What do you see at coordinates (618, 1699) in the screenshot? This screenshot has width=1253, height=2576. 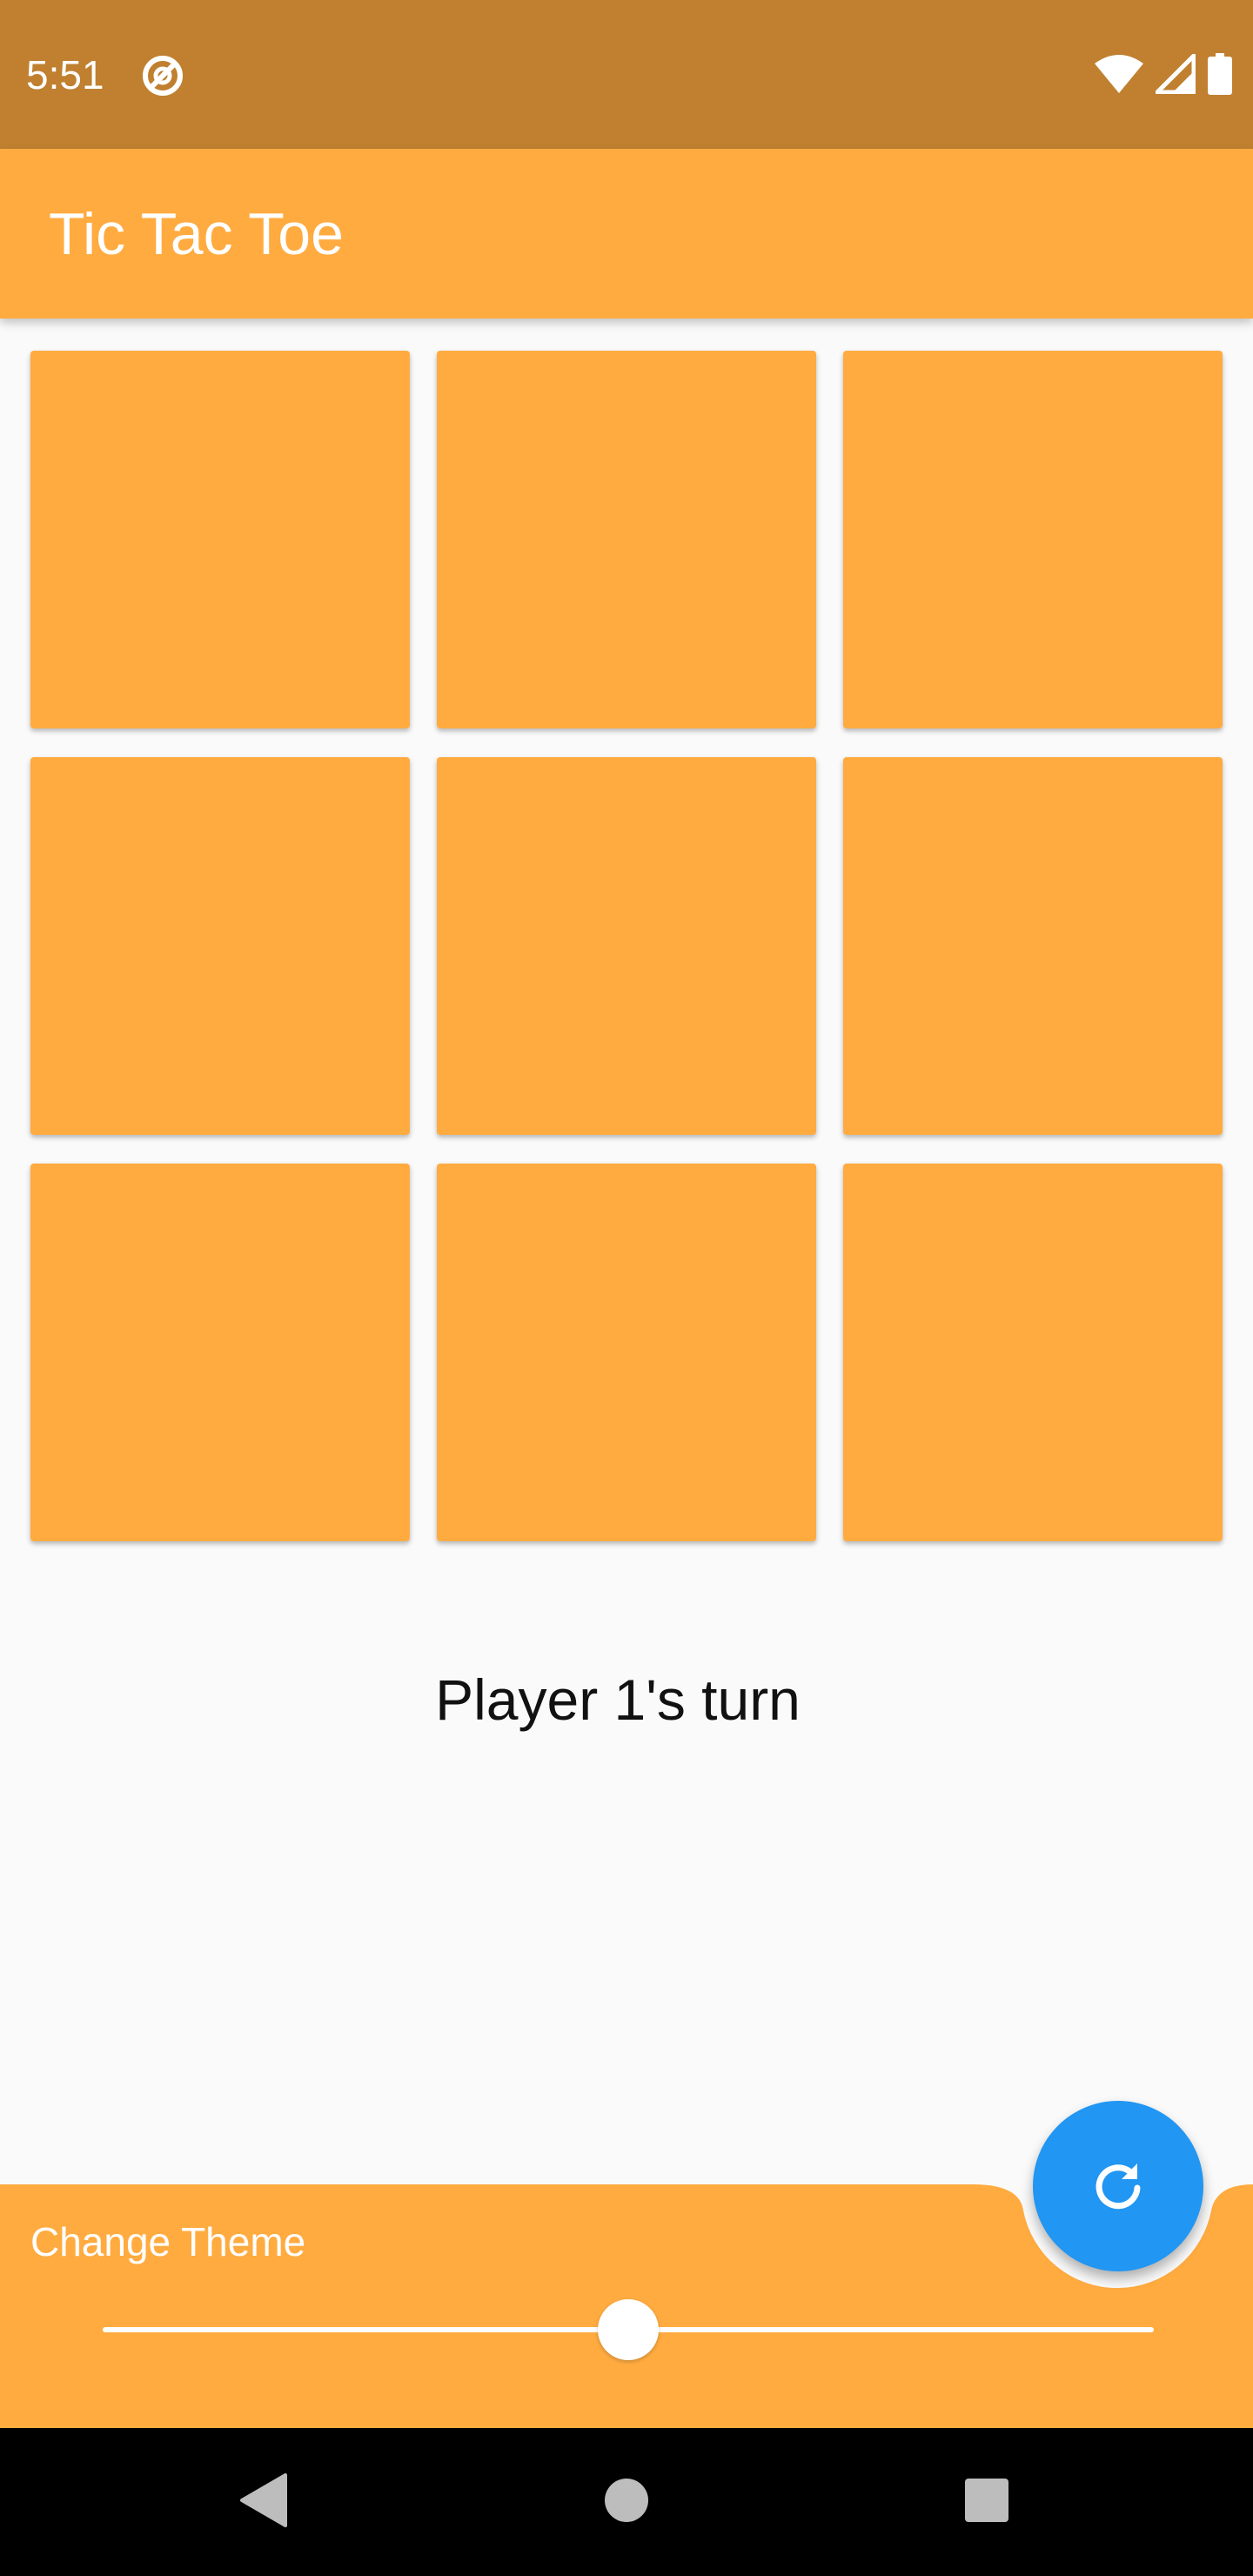 I see `turn-status: Player 1's turn` at bounding box center [618, 1699].